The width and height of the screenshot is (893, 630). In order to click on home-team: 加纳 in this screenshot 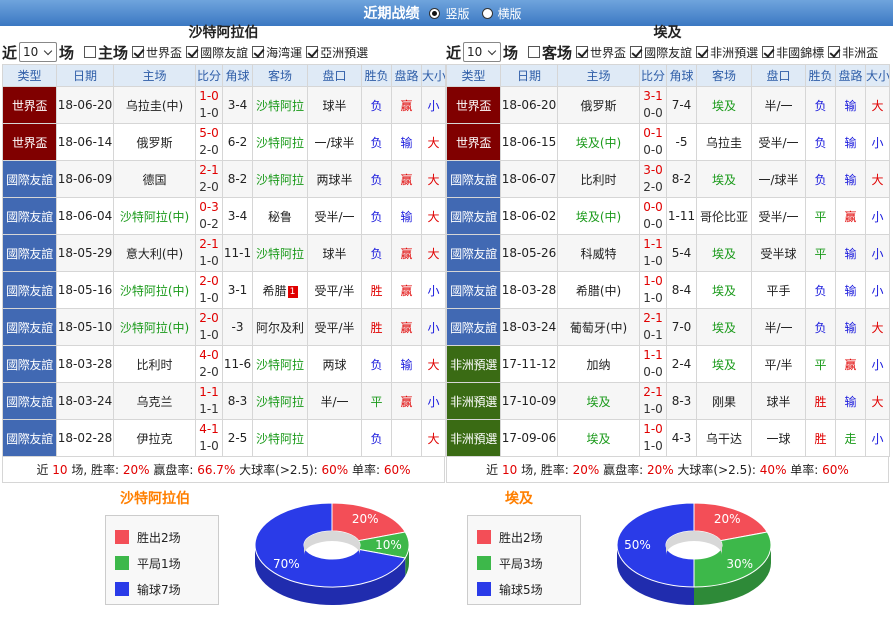, I will do `click(598, 364)`.